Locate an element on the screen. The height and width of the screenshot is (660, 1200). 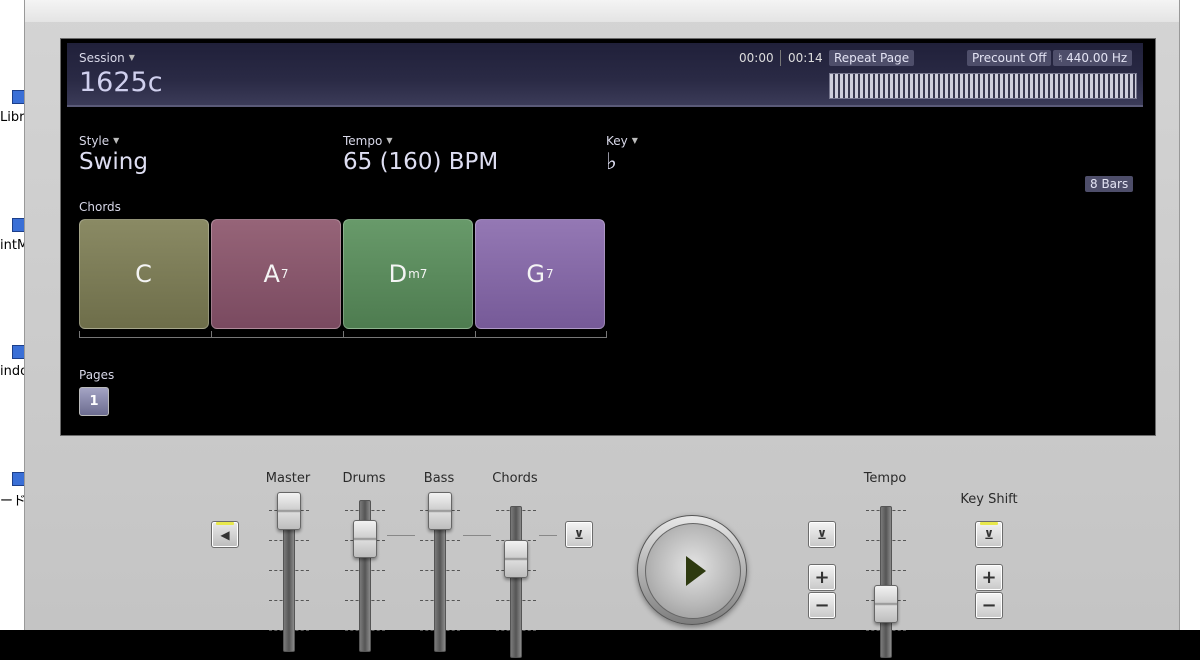
chords-label: Chords is located at coordinates (100, 207).